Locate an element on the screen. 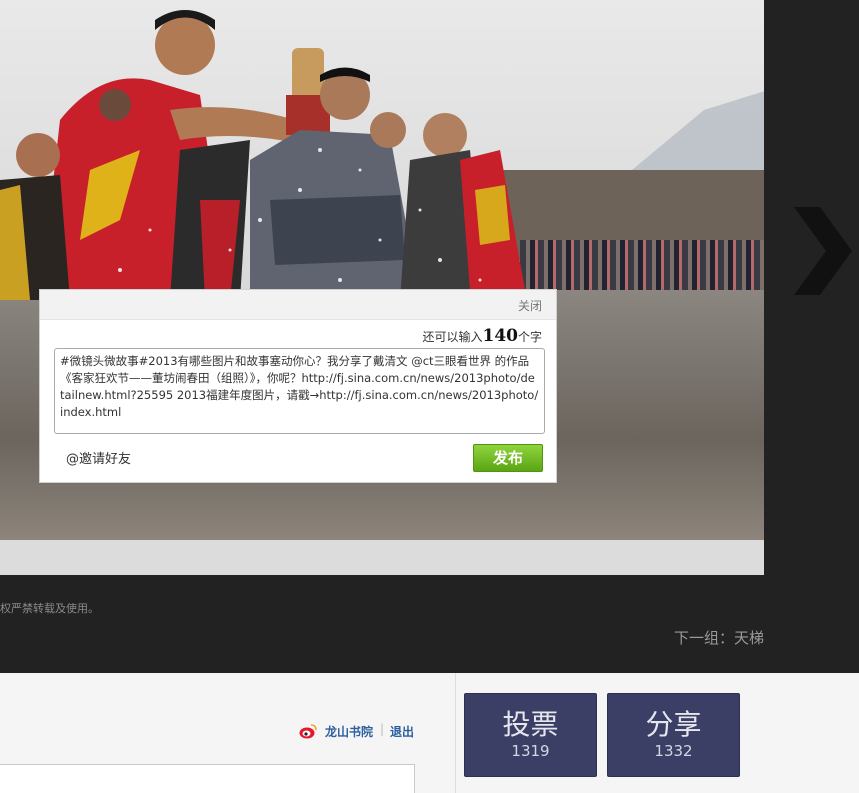  username-link: 龙山书院 is located at coordinates (349, 731).